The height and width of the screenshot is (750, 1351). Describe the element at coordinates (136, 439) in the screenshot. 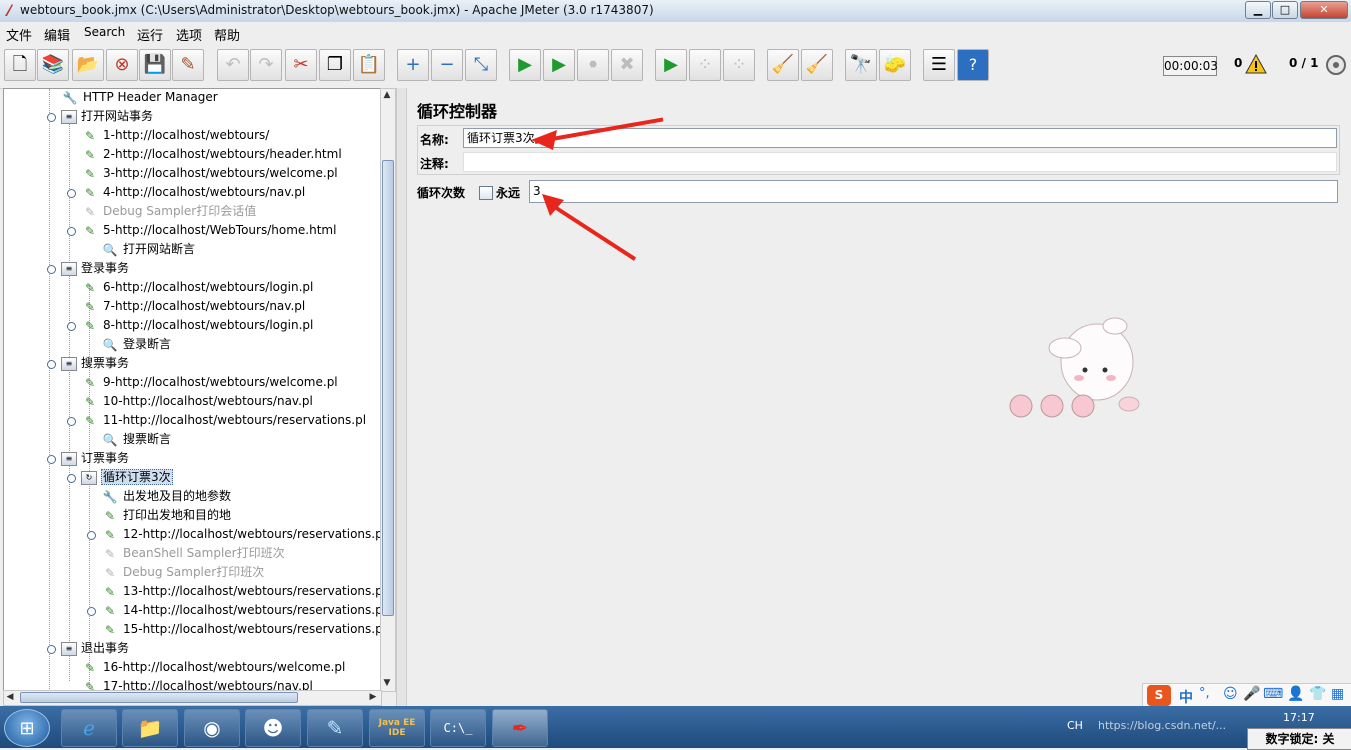

I see `tree-node: 🔍 搜票断言` at that location.